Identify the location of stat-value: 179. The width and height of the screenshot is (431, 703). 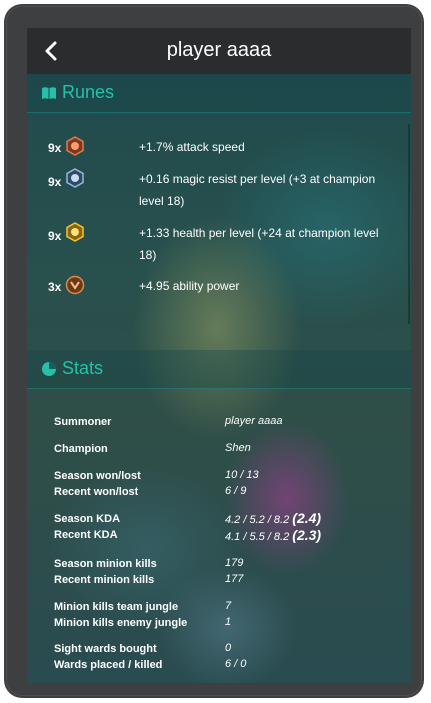
(234, 563).